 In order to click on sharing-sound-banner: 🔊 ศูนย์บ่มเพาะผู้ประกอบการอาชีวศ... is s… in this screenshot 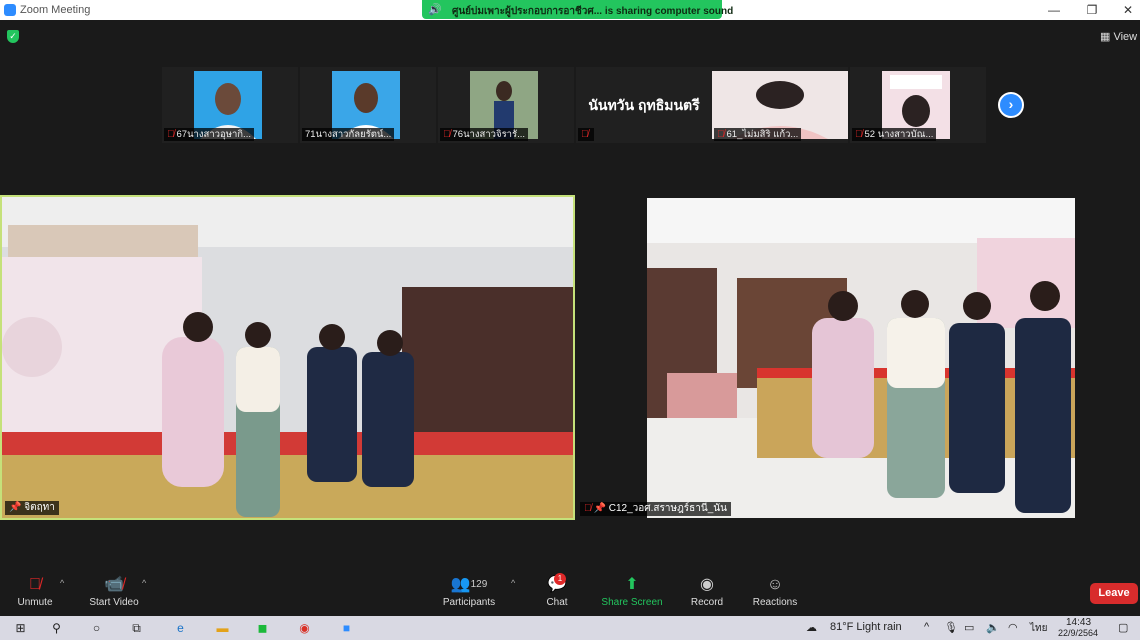, I will do `click(577, 9)`.